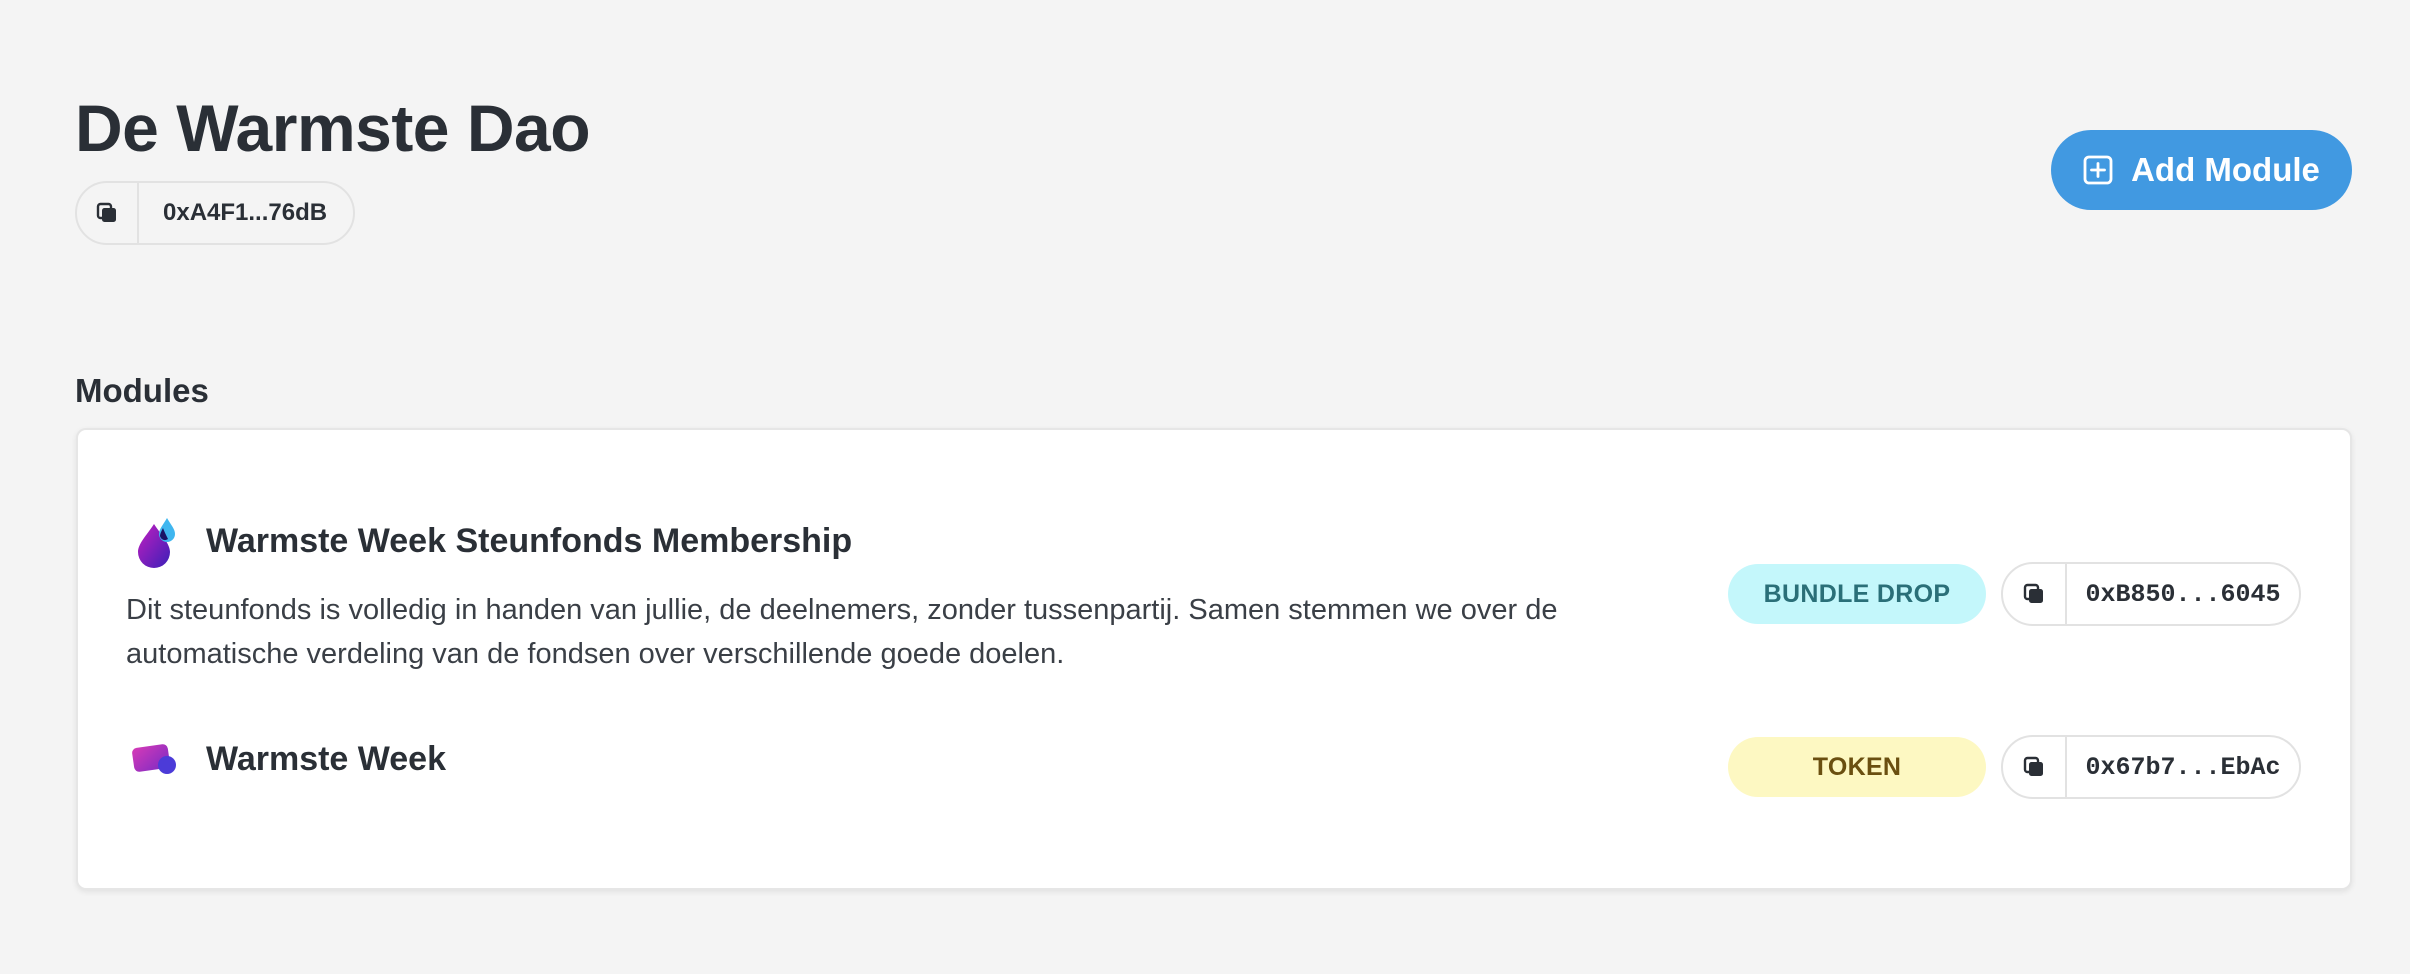 Image resolution: width=2410 pixels, height=974 pixels. I want to click on module-address-pill: 0x67b7...EbAc, so click(2151, 767).